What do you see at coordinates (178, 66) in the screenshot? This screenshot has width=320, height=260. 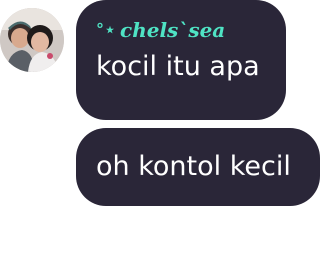 I see `message-text: kocil itu apa` at bounding box center [178, 66].